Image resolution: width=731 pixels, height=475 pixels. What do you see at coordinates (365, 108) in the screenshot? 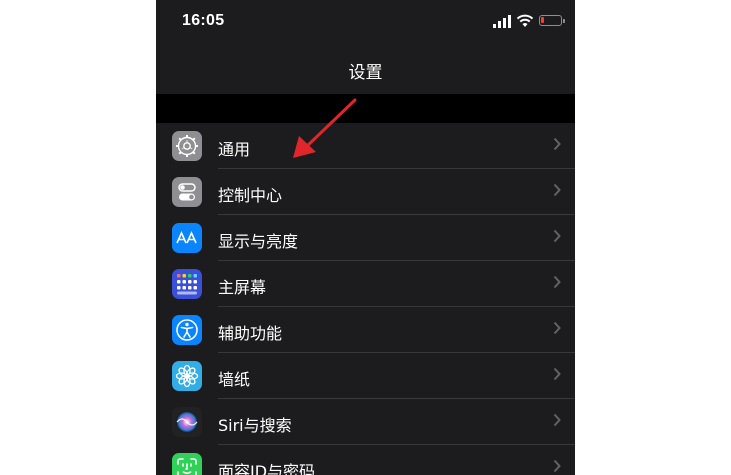
I see `section-separator` at bounding box center [365, 108].